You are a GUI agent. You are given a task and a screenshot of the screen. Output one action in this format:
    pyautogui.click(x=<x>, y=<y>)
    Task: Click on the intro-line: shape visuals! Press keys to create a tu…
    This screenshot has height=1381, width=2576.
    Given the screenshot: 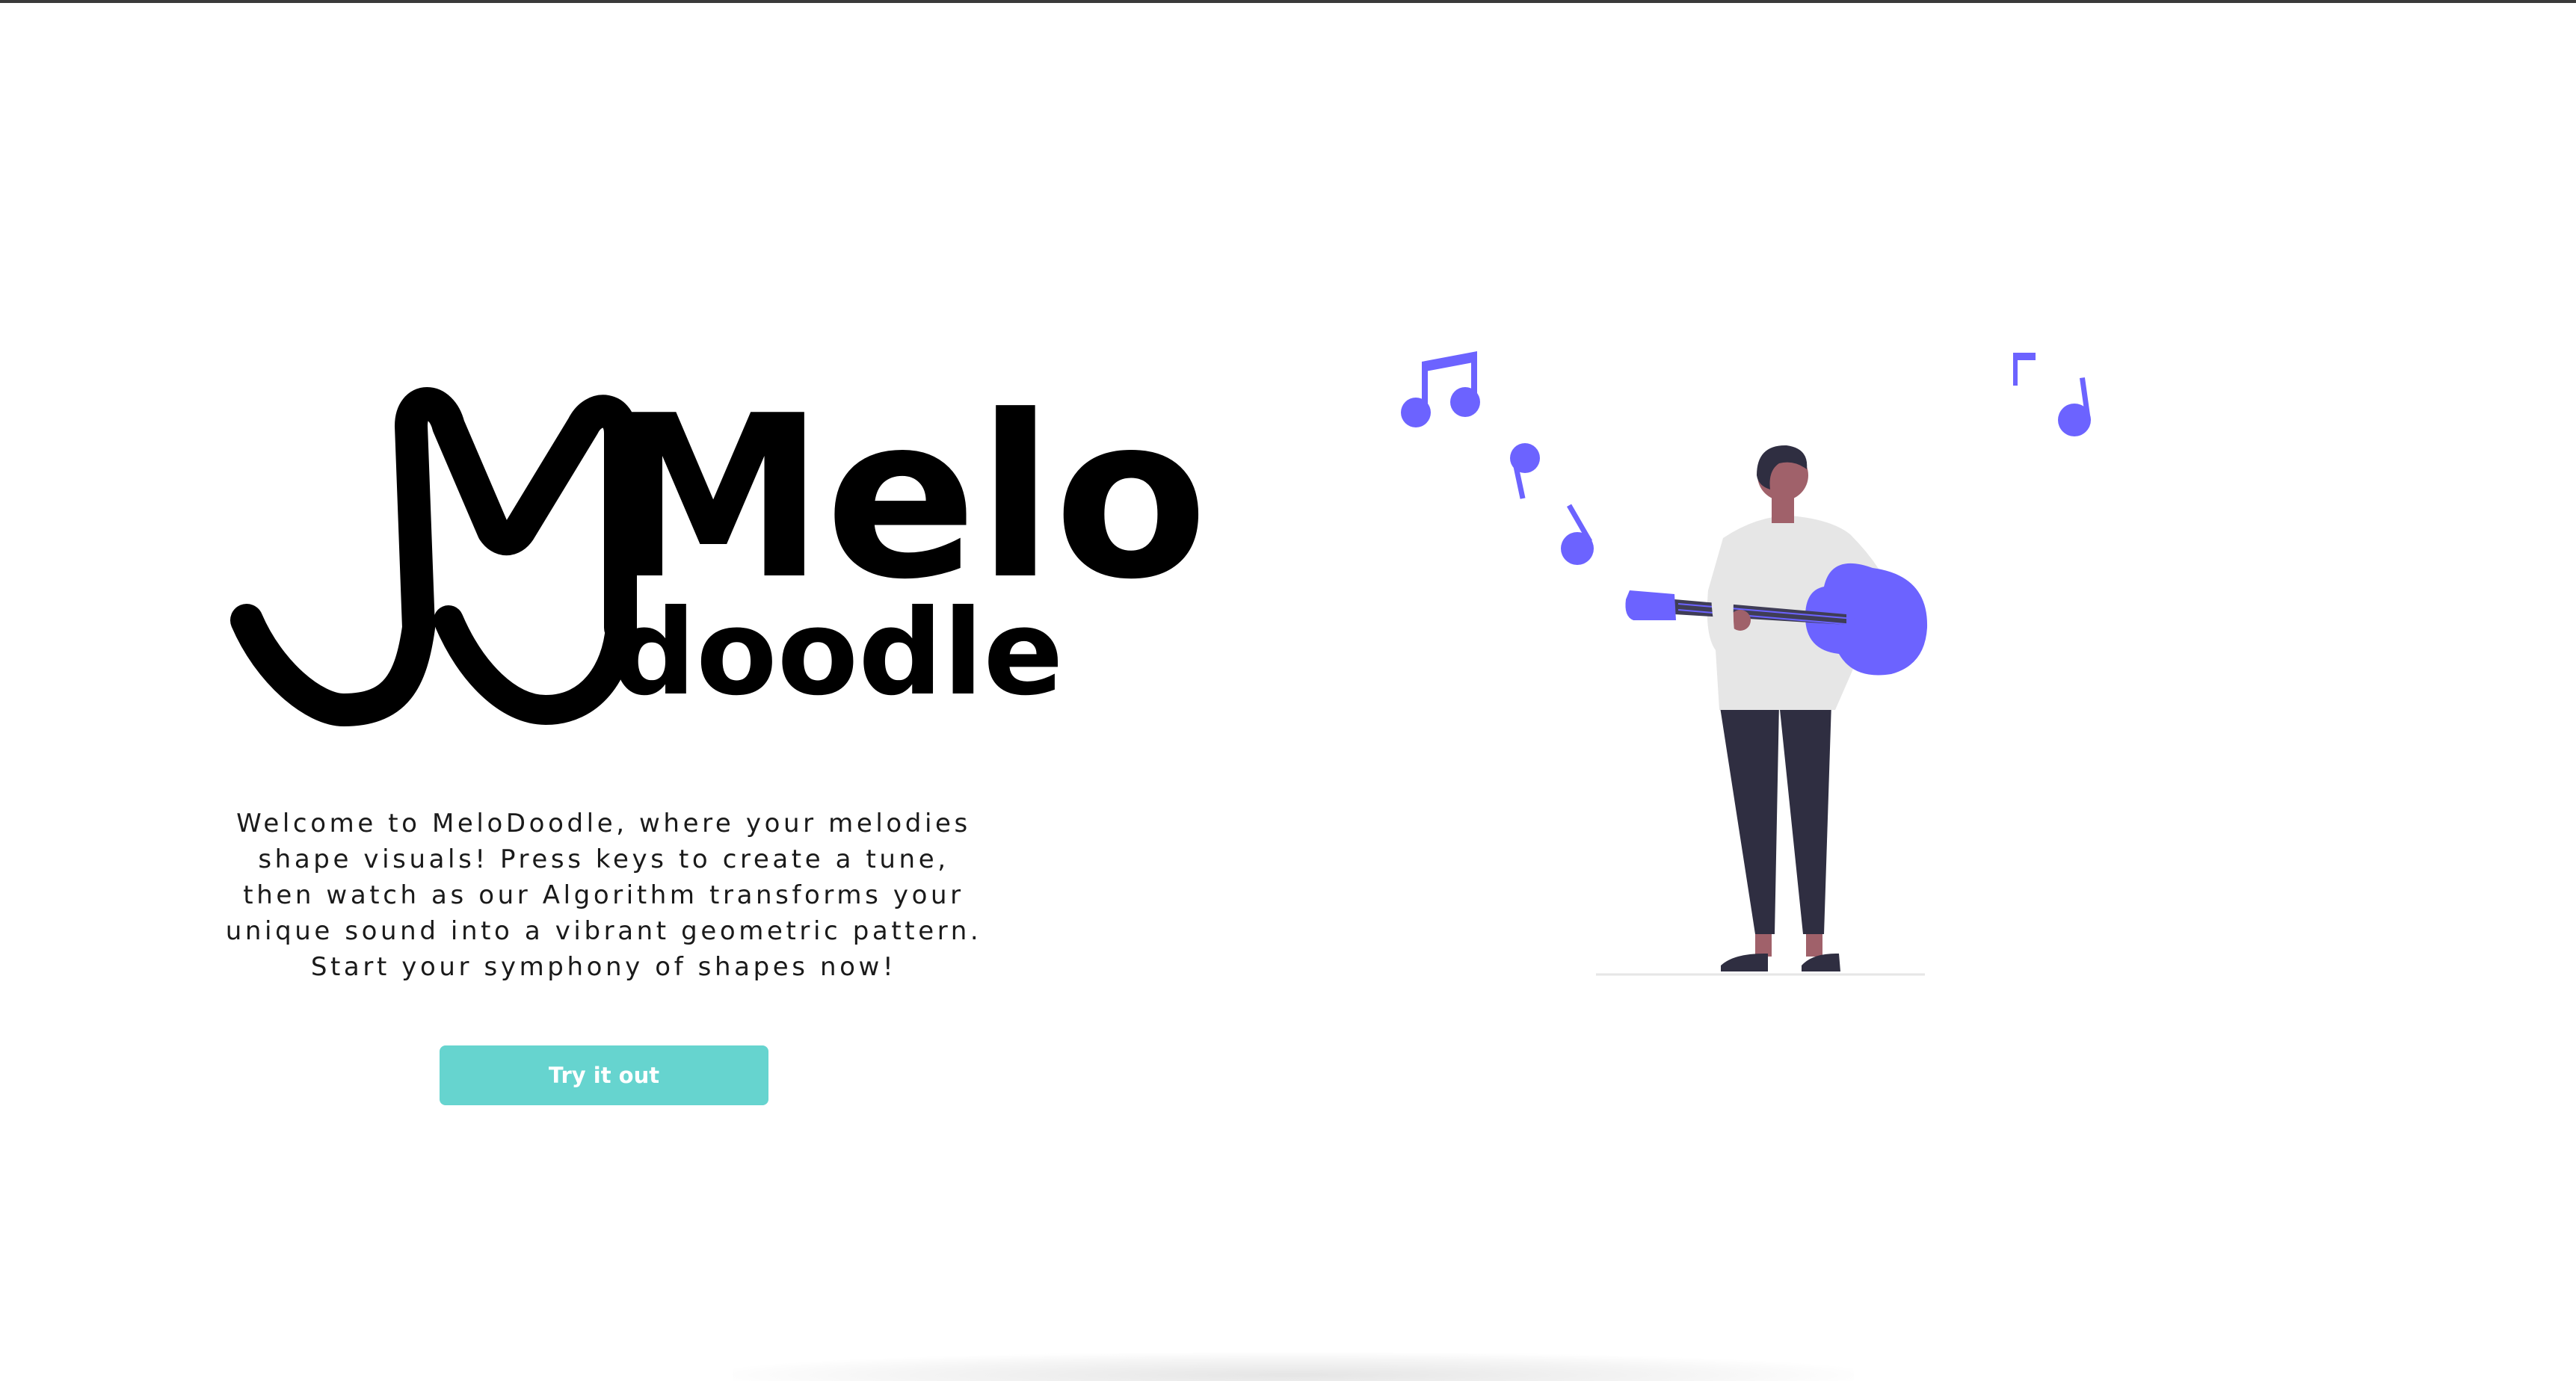 What is the action you would take?
    pyautogui.click(x=603, y=859)
    